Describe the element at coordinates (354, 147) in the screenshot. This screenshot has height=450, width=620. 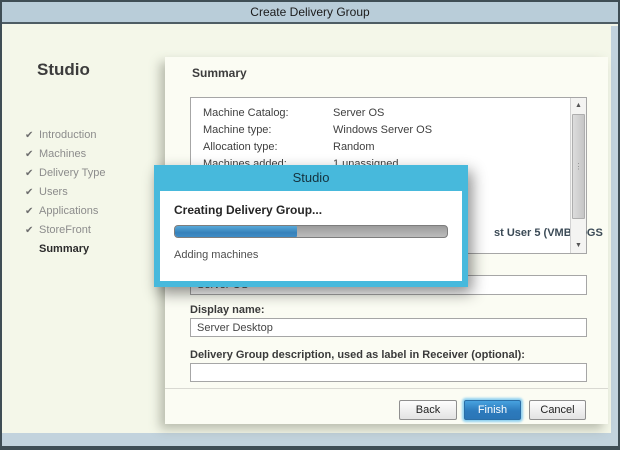
I see `summary-row-value: Random` at that location.